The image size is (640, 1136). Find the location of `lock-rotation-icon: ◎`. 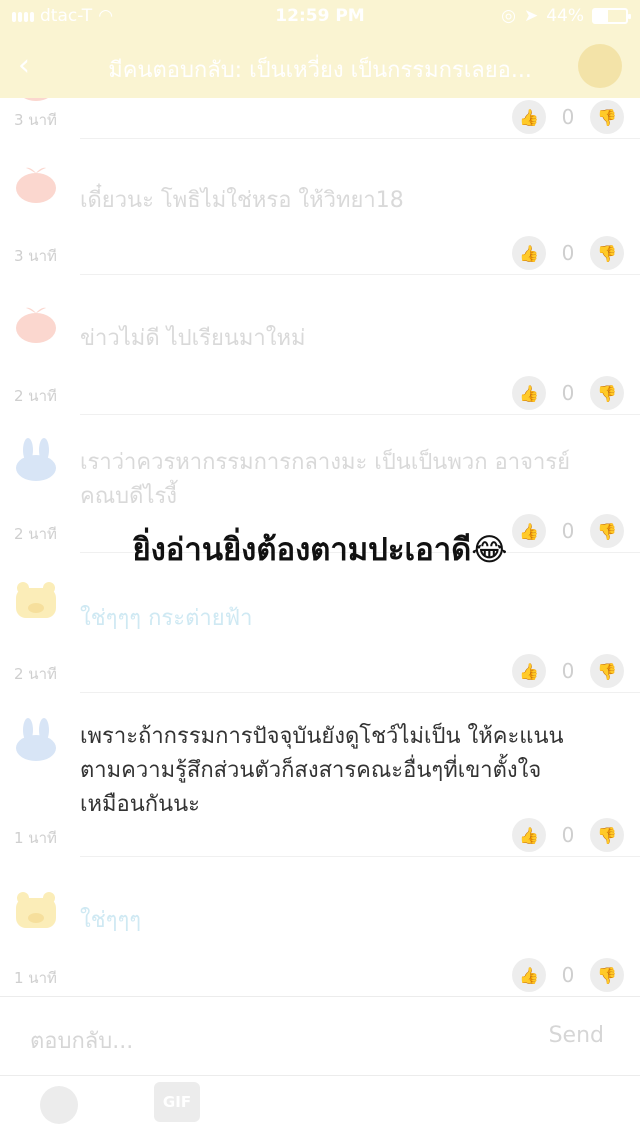

lock-rotation-icon: ◎ is located at coordinates (508, 16).